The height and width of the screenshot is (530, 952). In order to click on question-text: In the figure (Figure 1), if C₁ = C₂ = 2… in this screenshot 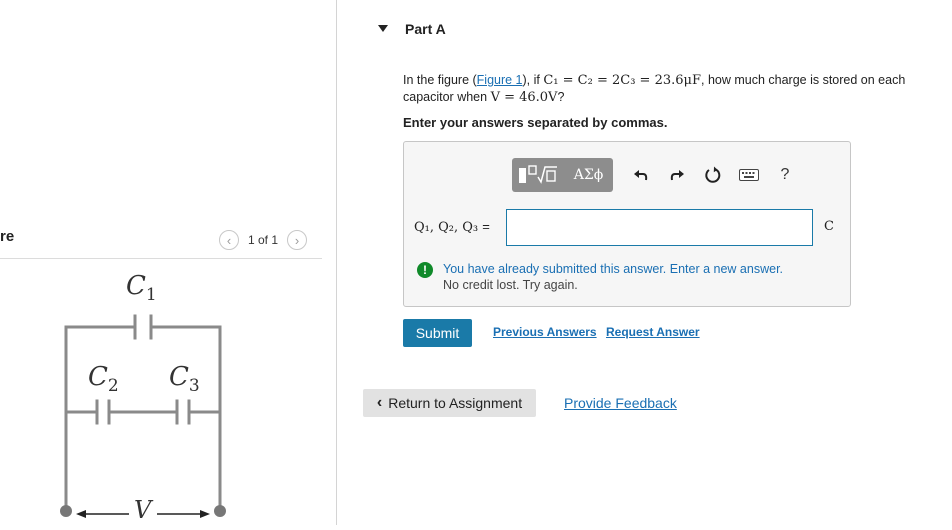, I will do `click(654, 89)`.